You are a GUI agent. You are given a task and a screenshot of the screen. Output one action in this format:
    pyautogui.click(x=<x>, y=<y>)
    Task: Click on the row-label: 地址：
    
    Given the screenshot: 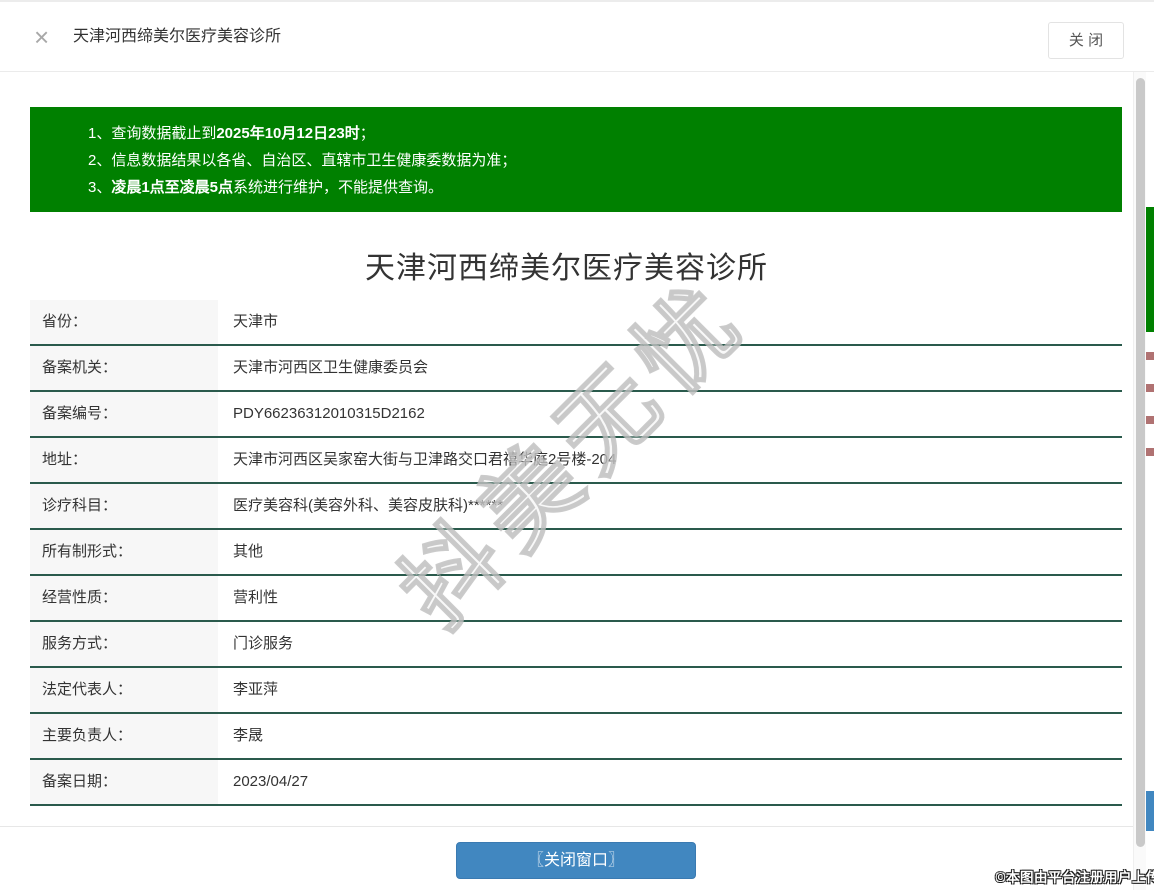 What is the action you would take?
    pyautogui.click(x=124, y=460)
    